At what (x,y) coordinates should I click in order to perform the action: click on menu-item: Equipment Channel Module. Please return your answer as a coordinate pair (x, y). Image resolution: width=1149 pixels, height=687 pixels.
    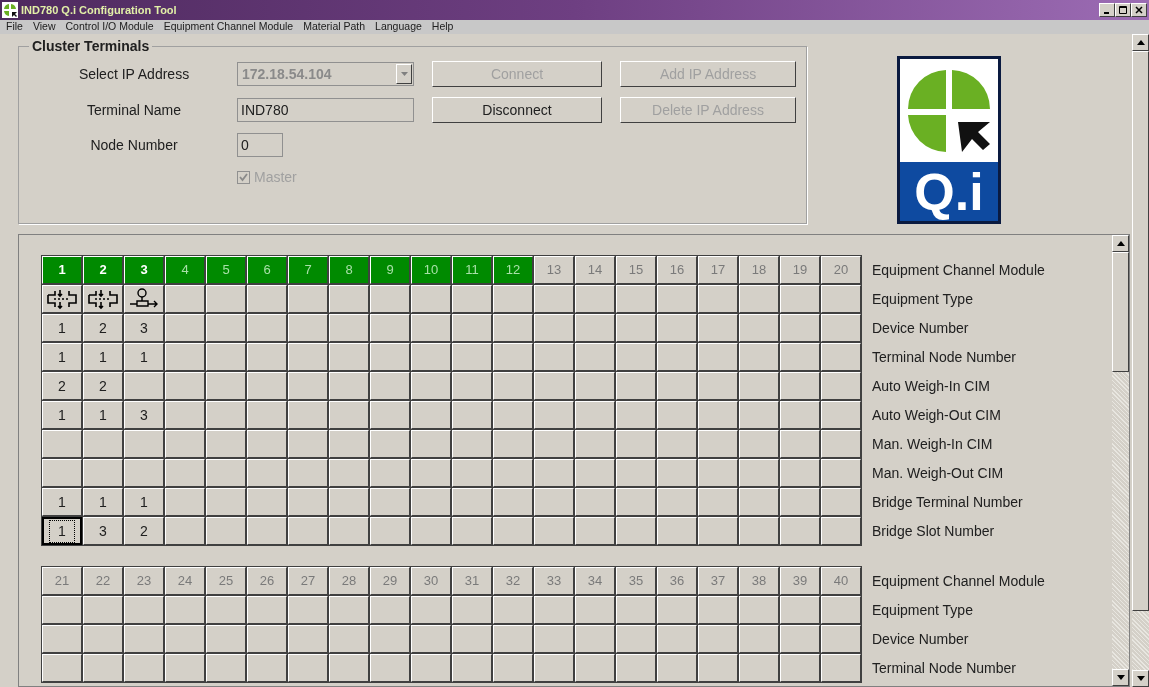
    Looking at the image, I should click on (228, 27).